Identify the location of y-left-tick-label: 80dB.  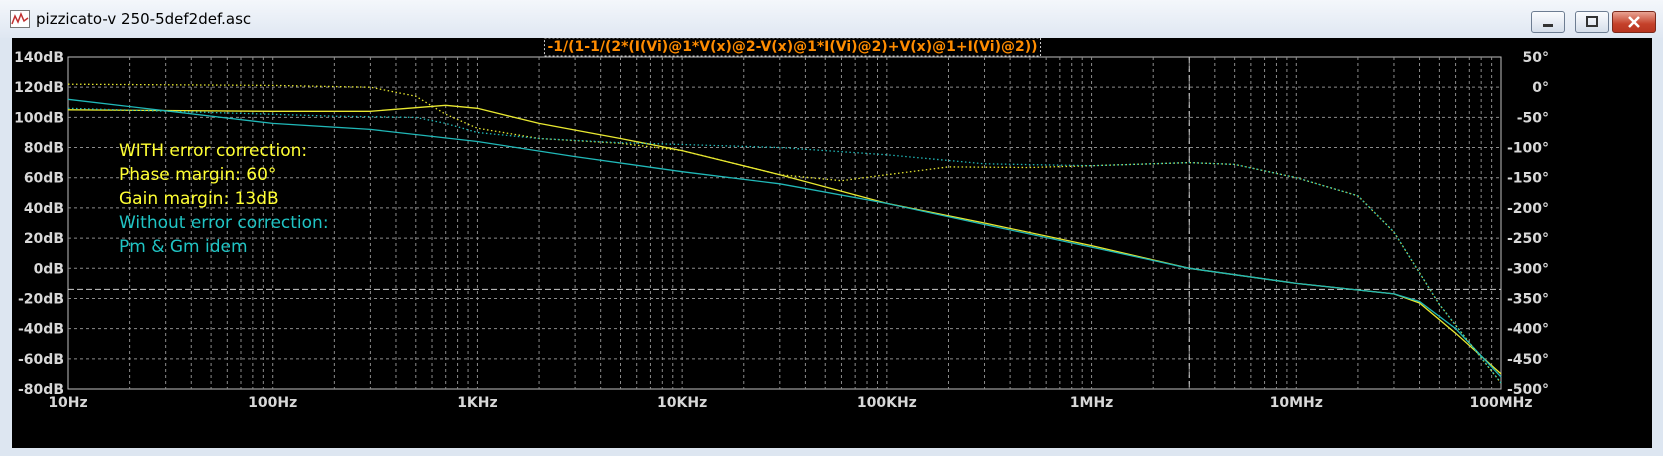
(44, 149).